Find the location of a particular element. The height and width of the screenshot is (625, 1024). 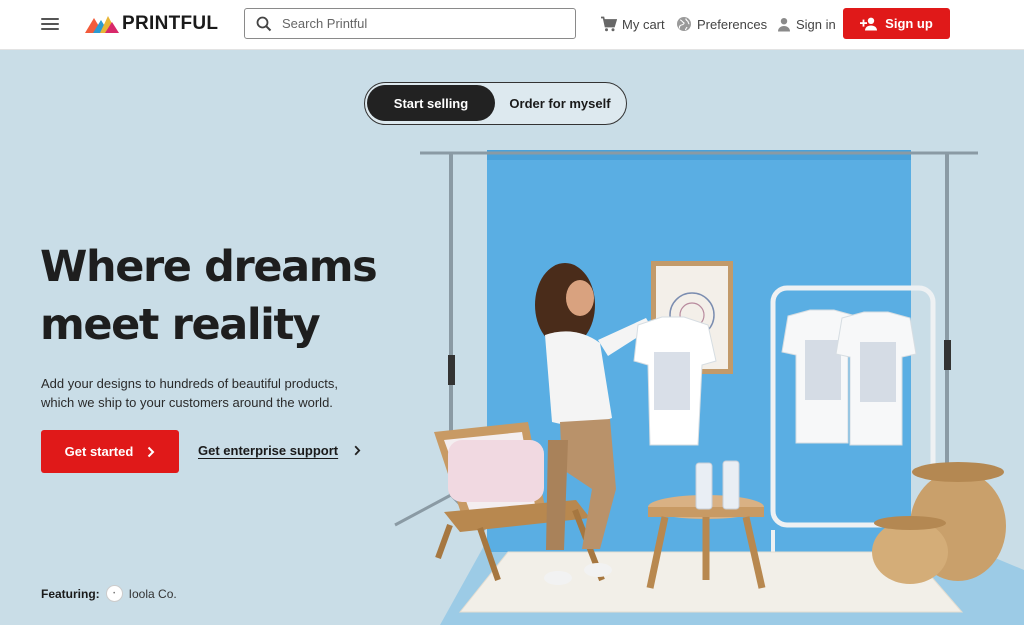

search-bar is located at coordinates (410, 23).